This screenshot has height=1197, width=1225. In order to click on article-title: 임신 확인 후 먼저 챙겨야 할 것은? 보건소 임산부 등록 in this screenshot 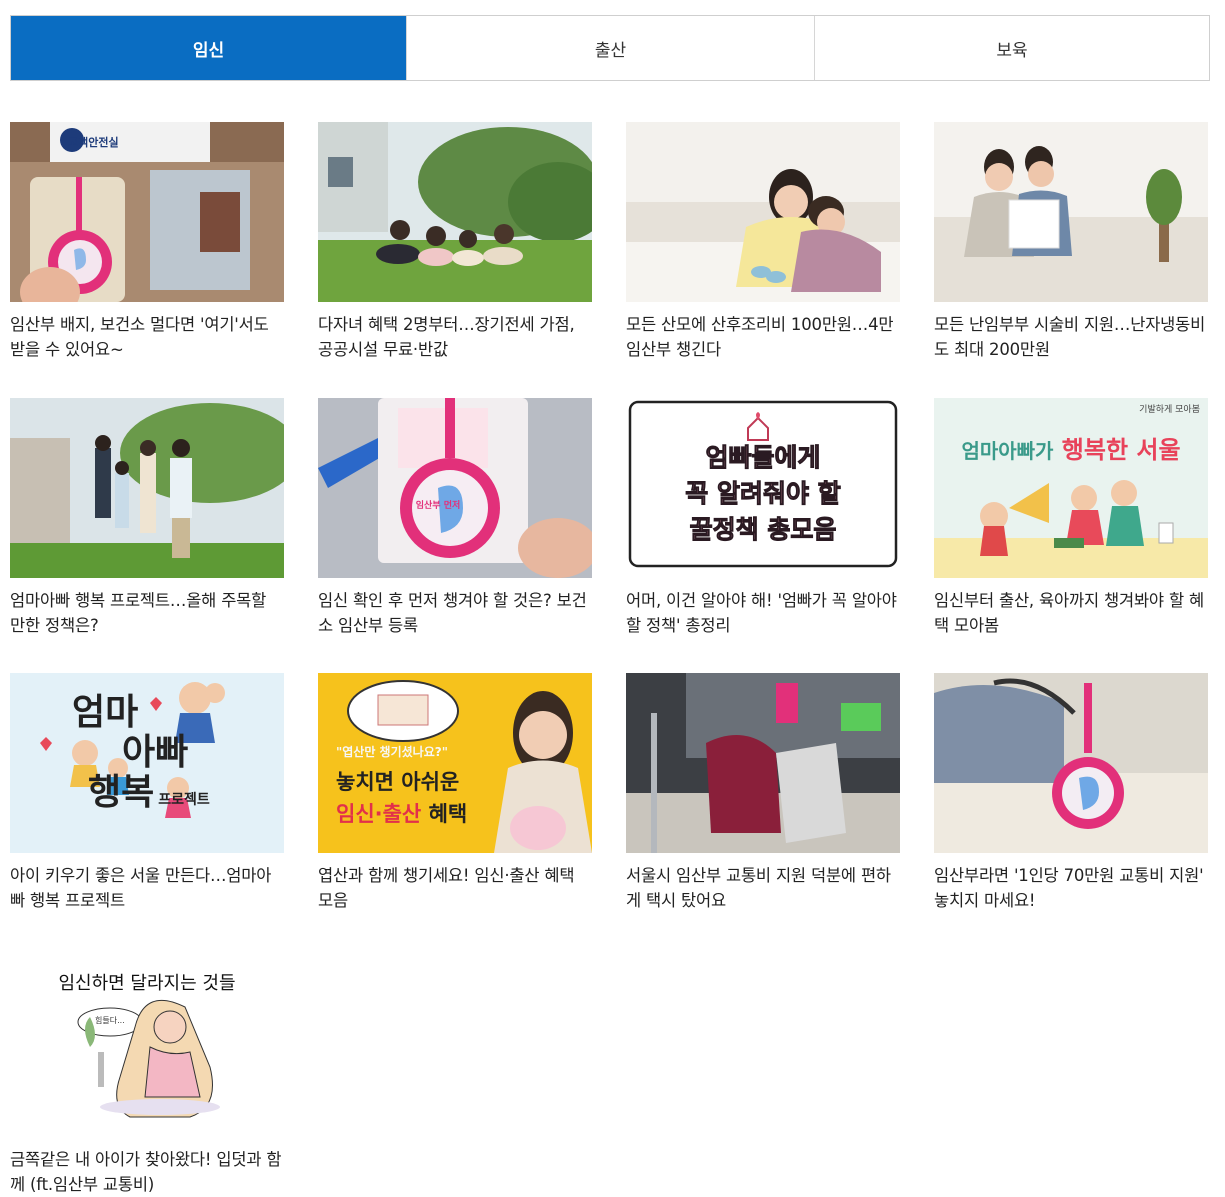, I will do `click(452, 613)`.